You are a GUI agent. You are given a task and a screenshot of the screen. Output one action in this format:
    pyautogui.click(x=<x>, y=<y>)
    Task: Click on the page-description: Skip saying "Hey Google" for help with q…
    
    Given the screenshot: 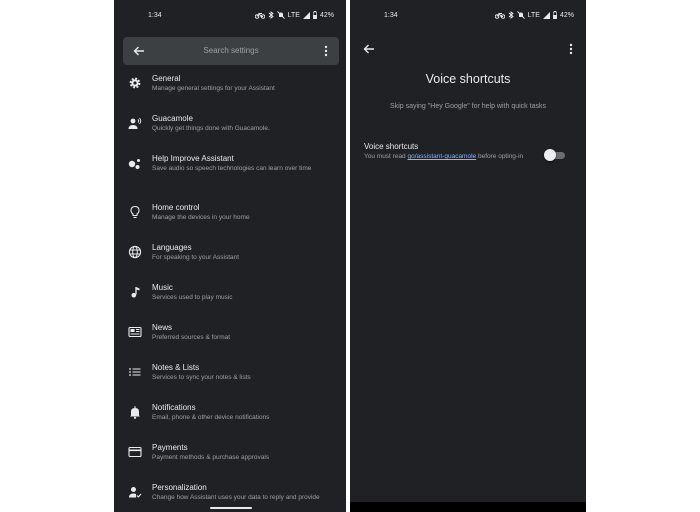 What is the action you would take?
    pyautogui.click(x=468, y=106)
    